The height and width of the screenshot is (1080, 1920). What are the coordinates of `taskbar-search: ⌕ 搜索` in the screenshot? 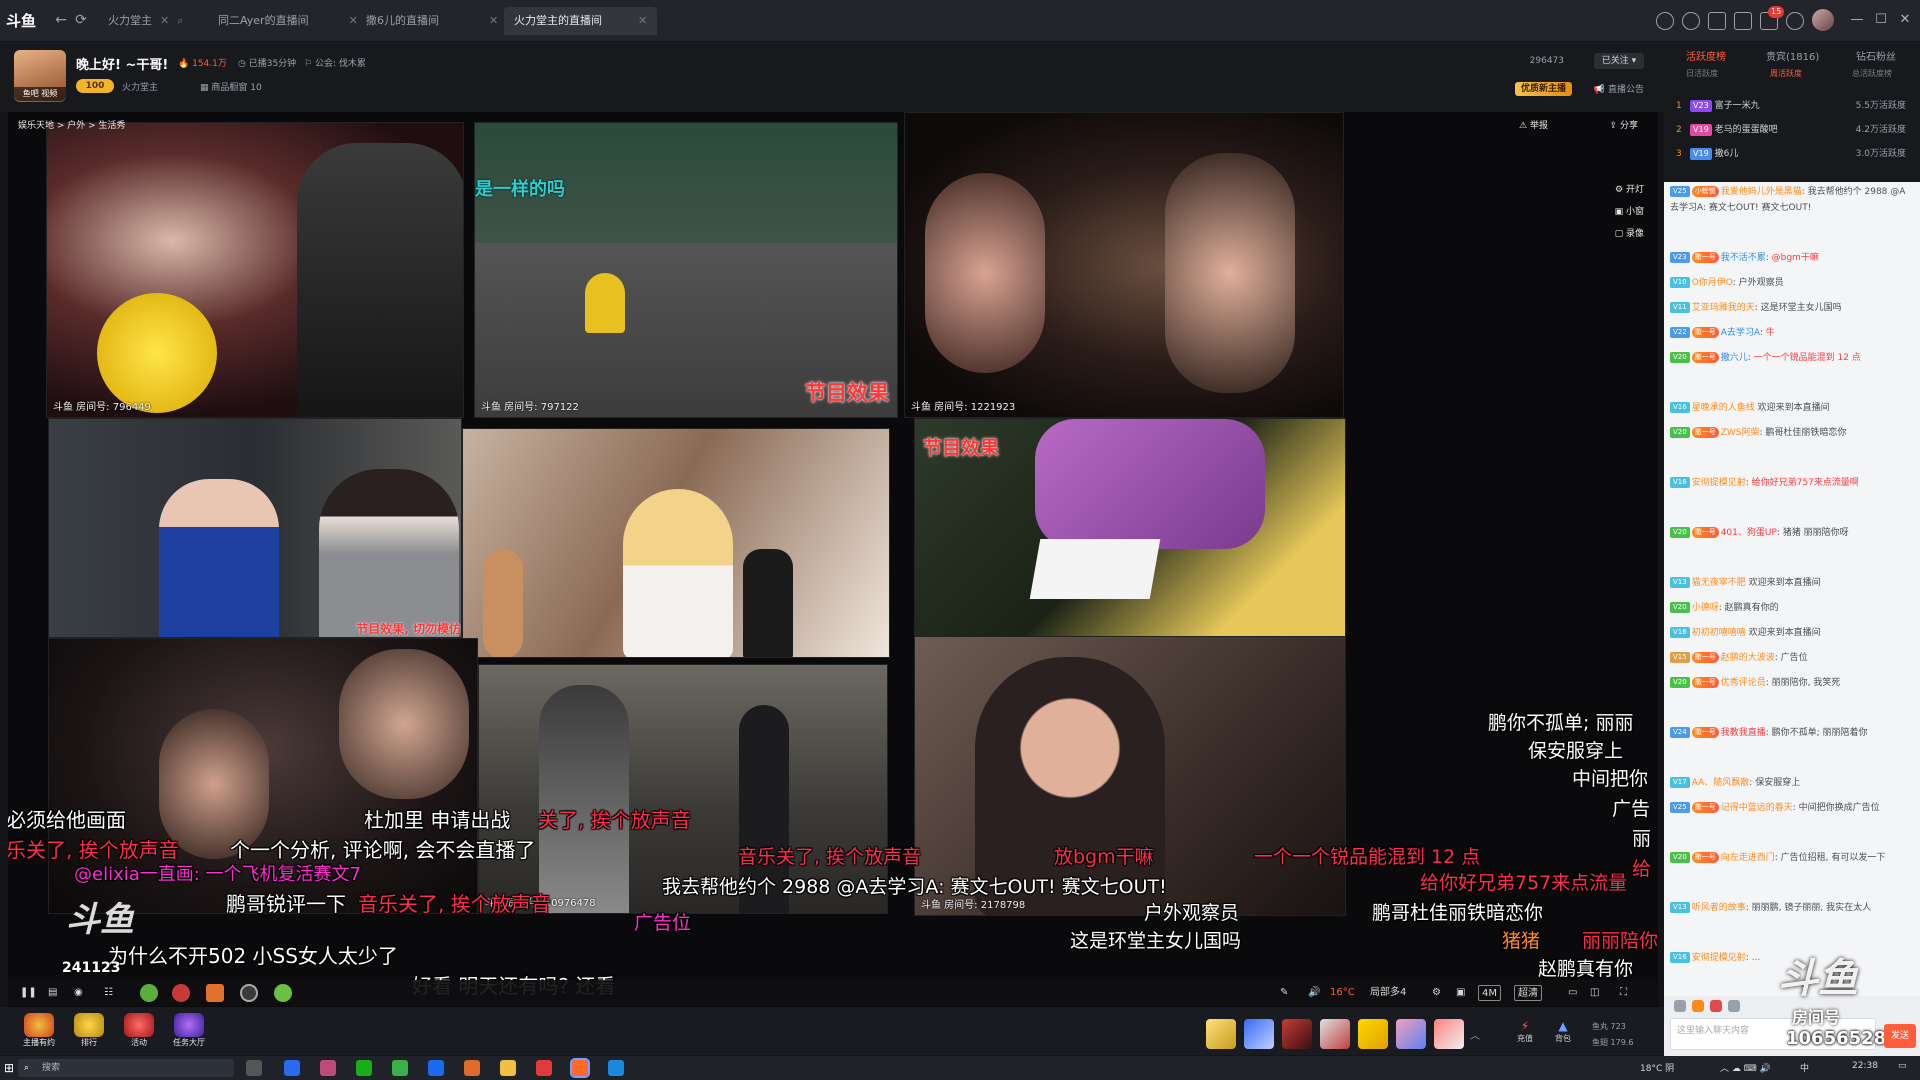 It's located at (126, 1068).